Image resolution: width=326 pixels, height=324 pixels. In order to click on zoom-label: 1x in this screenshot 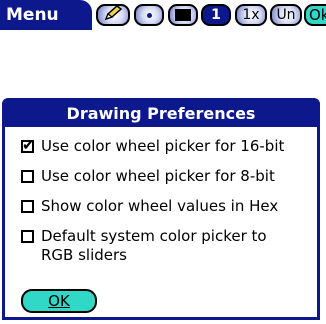, I will do `click(251, 15)`.